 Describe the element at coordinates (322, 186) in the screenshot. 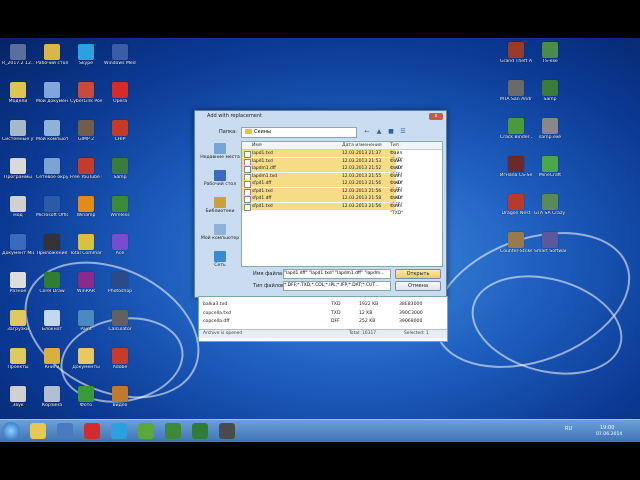

I see `file-row: sfpd1.dff 12.03.2013 21:56 Файл "DFF"` at that location.